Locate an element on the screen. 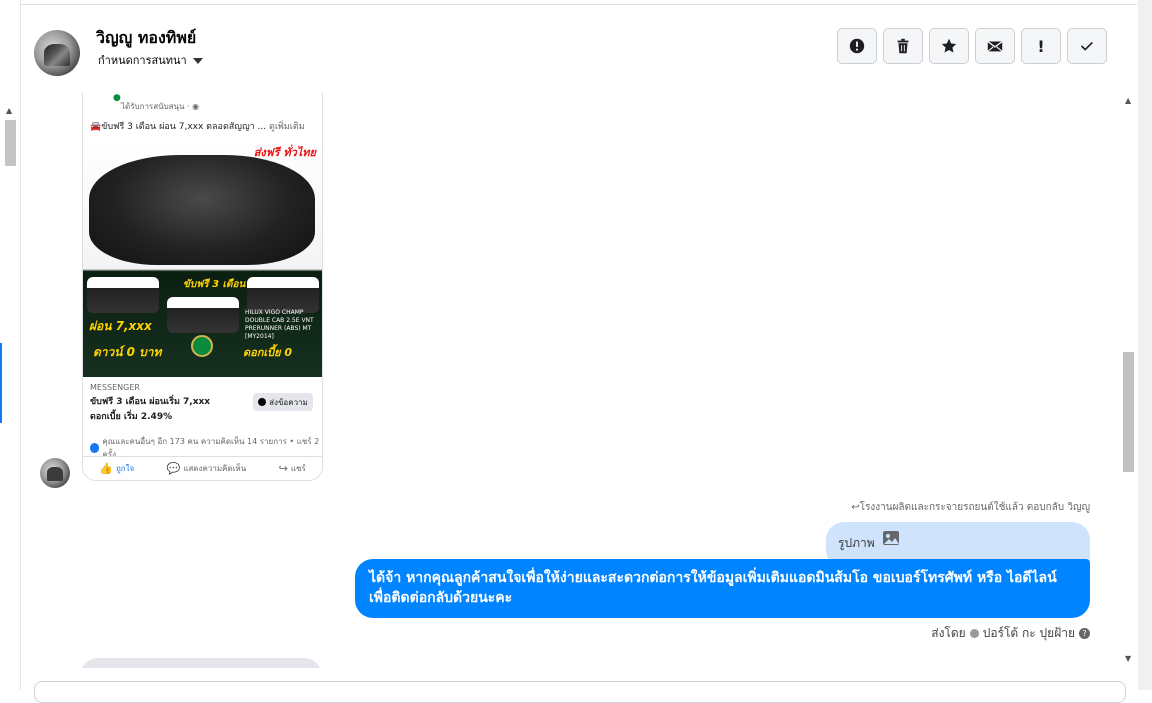 The height and width of the screenshot is (703, 1152). avatar is located at coordinates (57, 53).